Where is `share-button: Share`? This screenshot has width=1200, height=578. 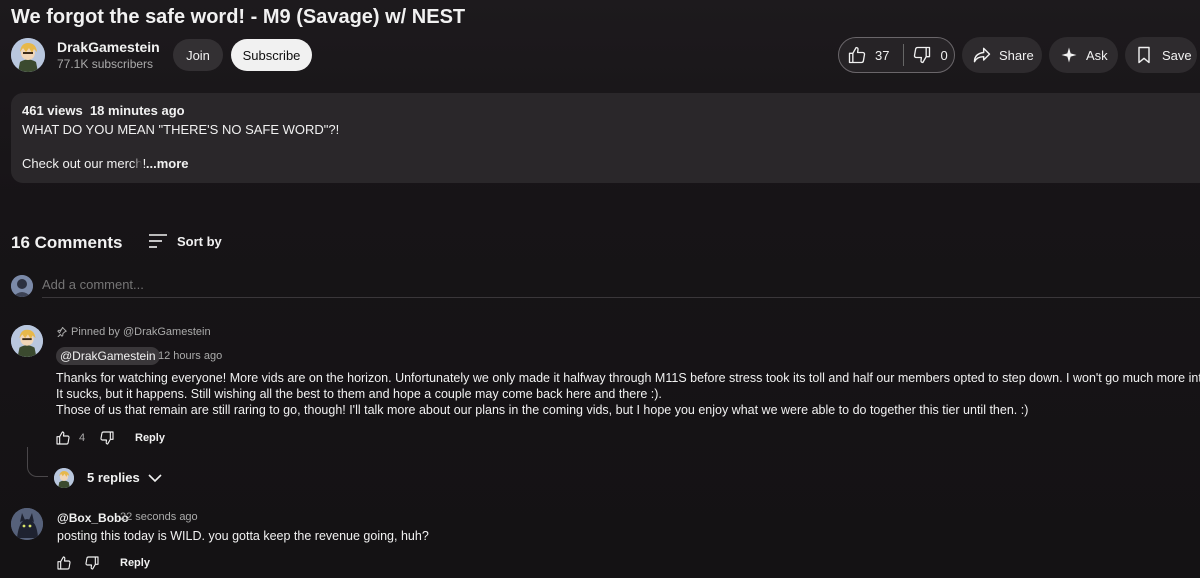 share-button: Share is located at coordinates (1002, 55).